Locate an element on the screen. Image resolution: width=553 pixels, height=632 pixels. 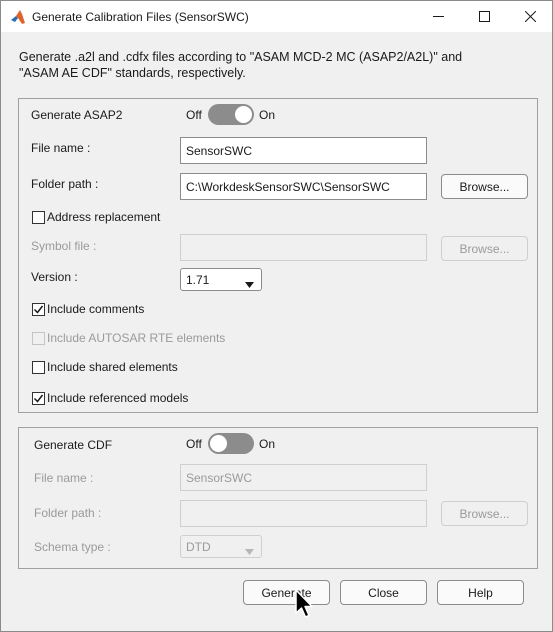
minimize-button is located at coordinates (438, 16).